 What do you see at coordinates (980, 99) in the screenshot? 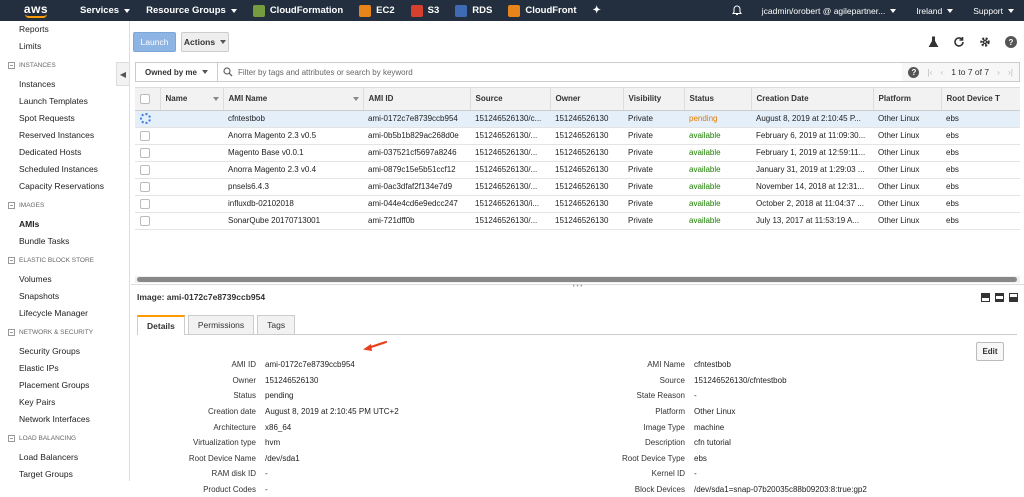
I see `column-header-root-device-t: Root Device T` at bounding box center [980, 99].